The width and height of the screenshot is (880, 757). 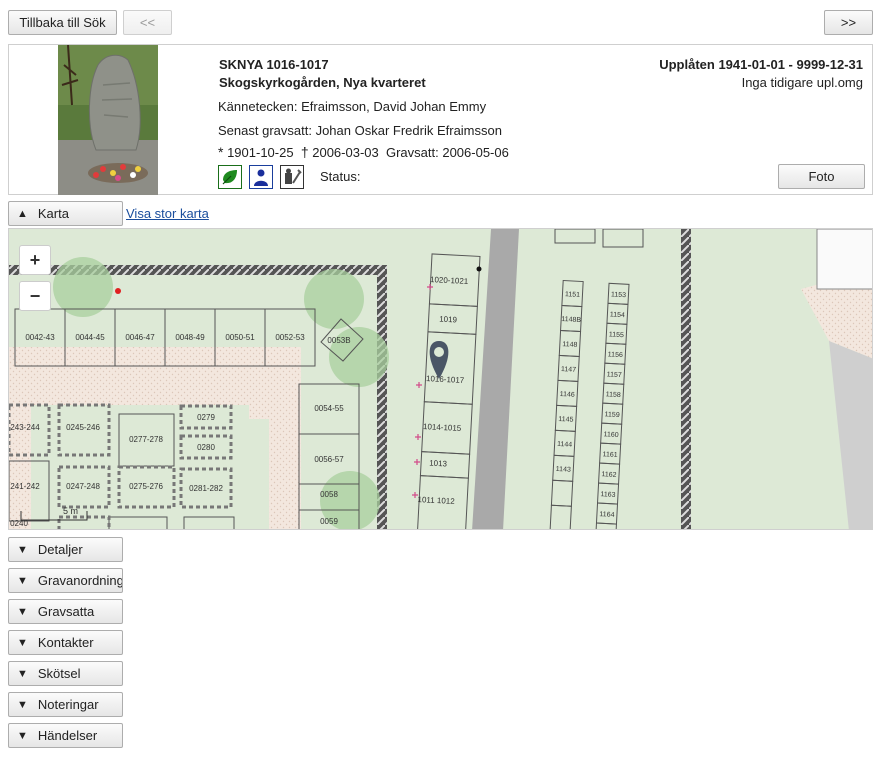 I want to click on section-gravsatta: ▼ Gravsatta, so click(x=65, y=611).